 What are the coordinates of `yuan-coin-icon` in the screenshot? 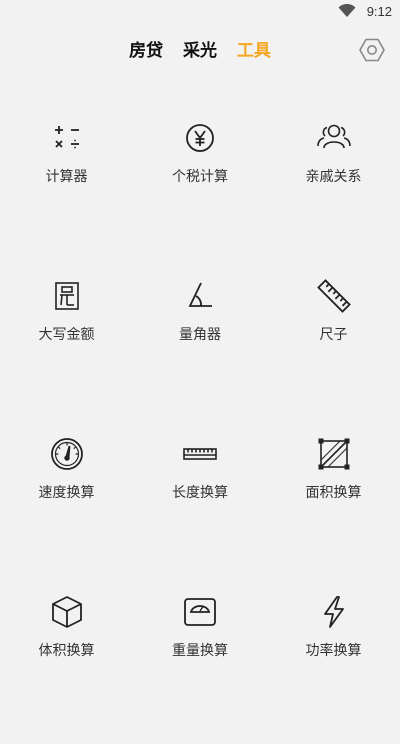 It's located at (200, 138).